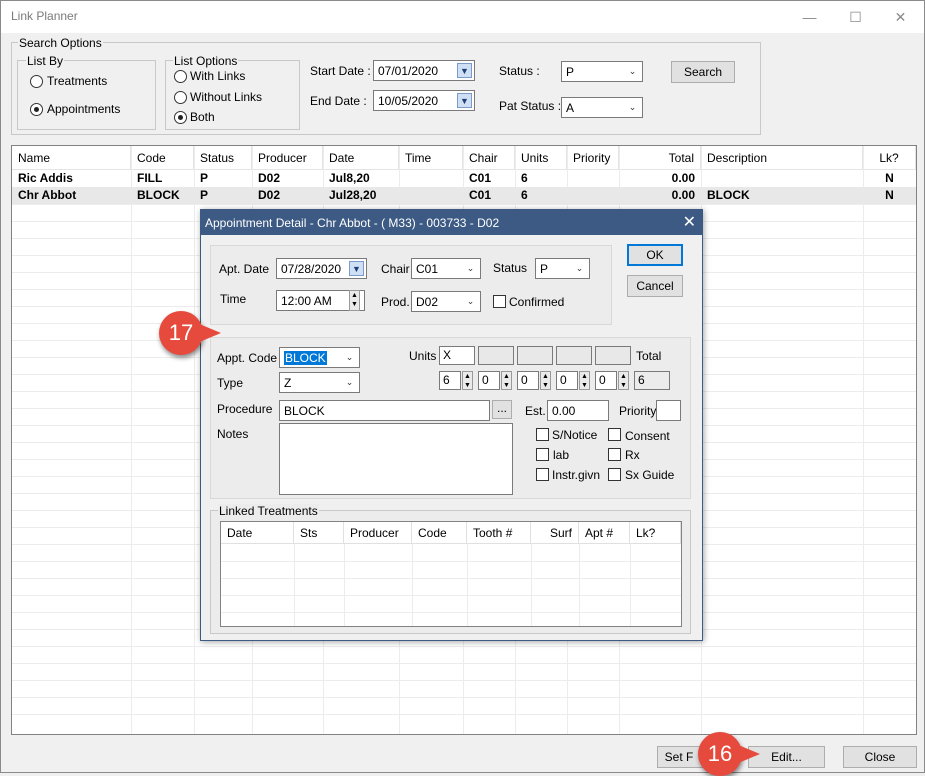 The height and width of the screenshot is (776, 925). Describe the element at coordinates (649, 356) in the screenshot. I see `units-total-label: Total` at that location.